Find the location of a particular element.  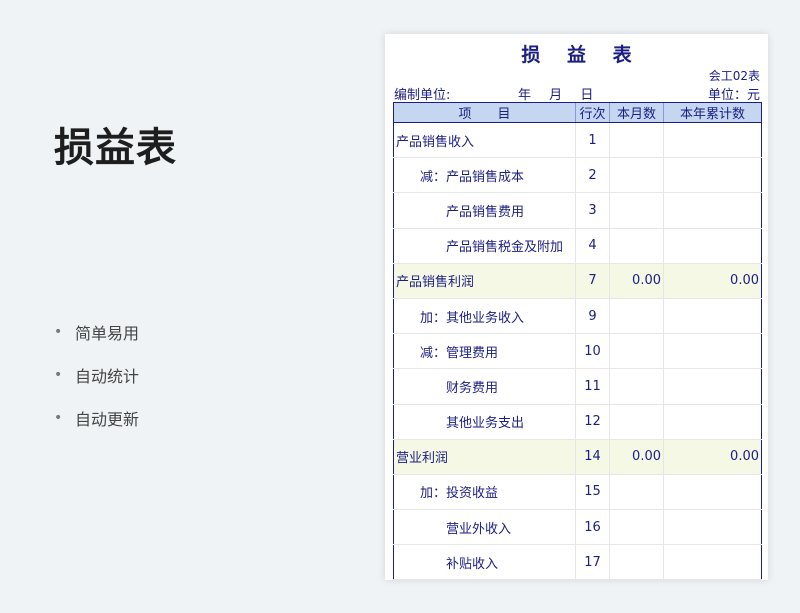

meta-row: 编制单位: 年 月 日 单位：元 is located at coordinates (577, 93).